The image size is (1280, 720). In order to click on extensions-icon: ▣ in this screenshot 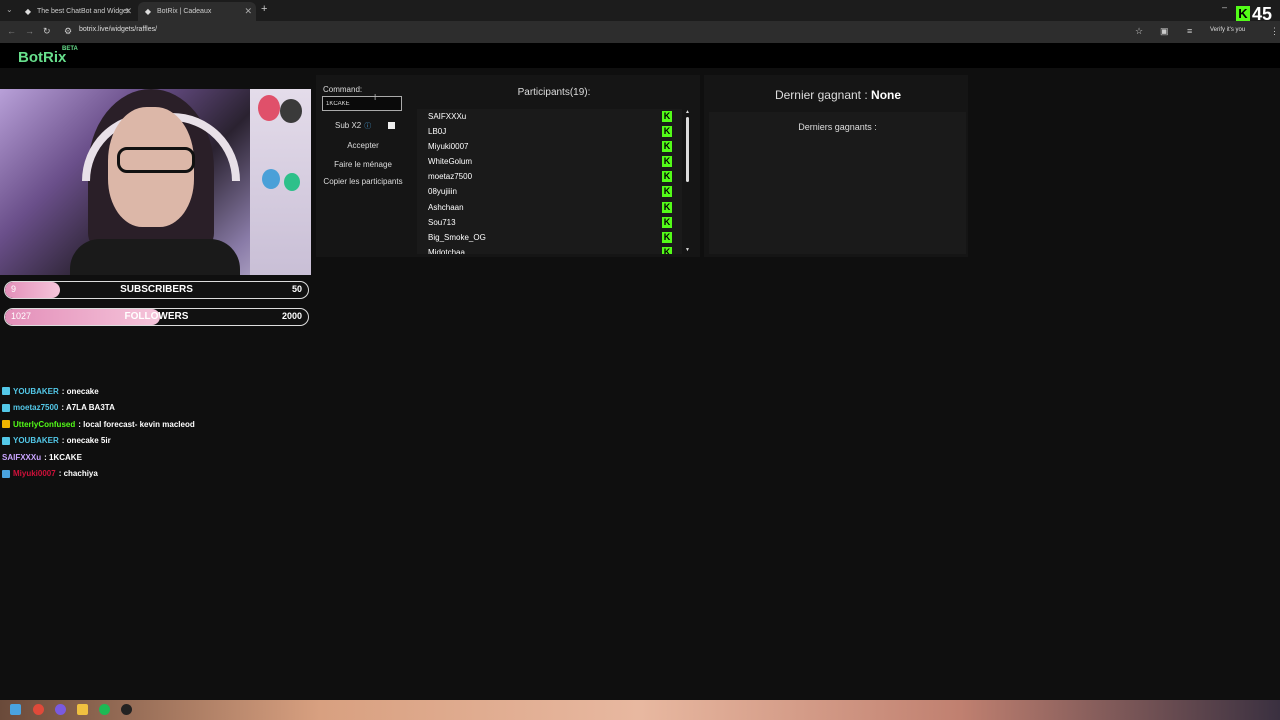, I will do `click(1164, 31)`.